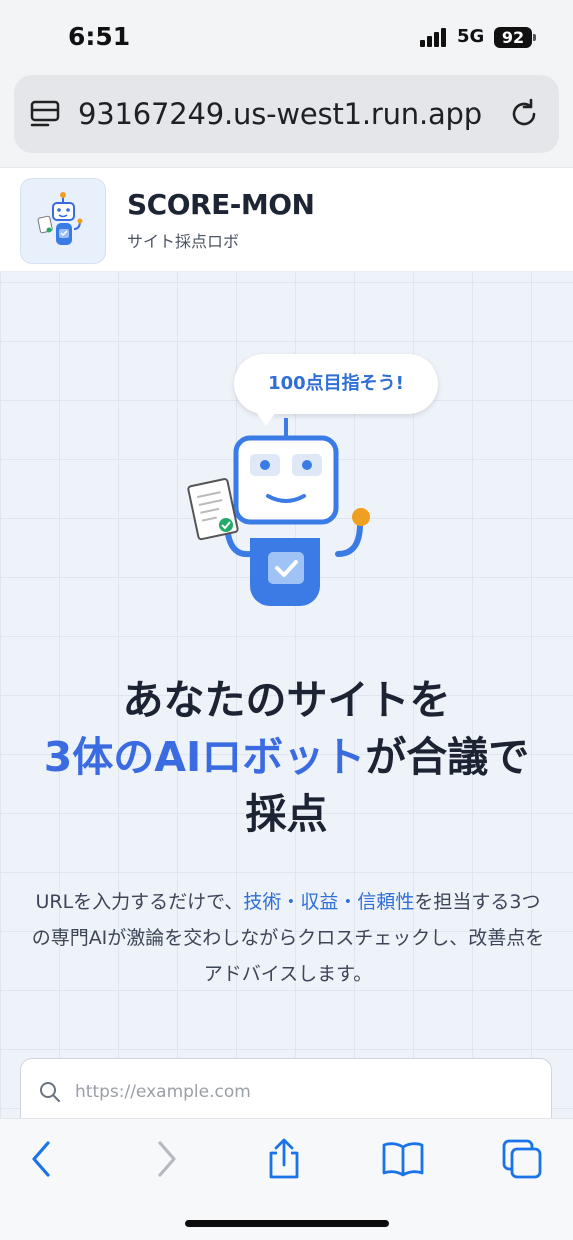  I want to click on browser-address-area: 93167249.us-west1.run.app, so click(286, 118).